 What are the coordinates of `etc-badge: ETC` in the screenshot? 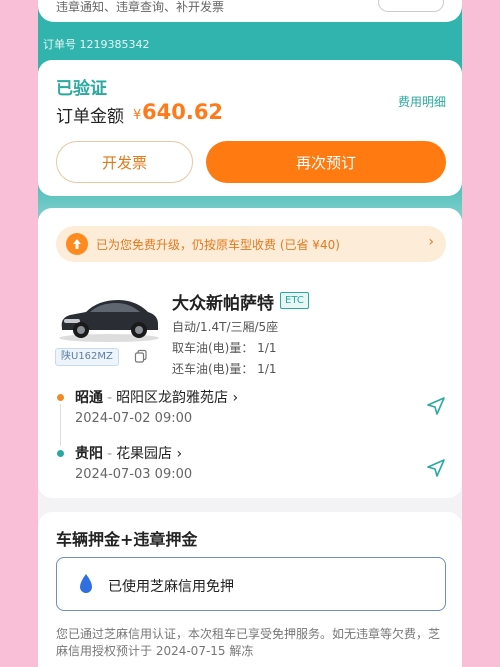 It's located at (294, 300).